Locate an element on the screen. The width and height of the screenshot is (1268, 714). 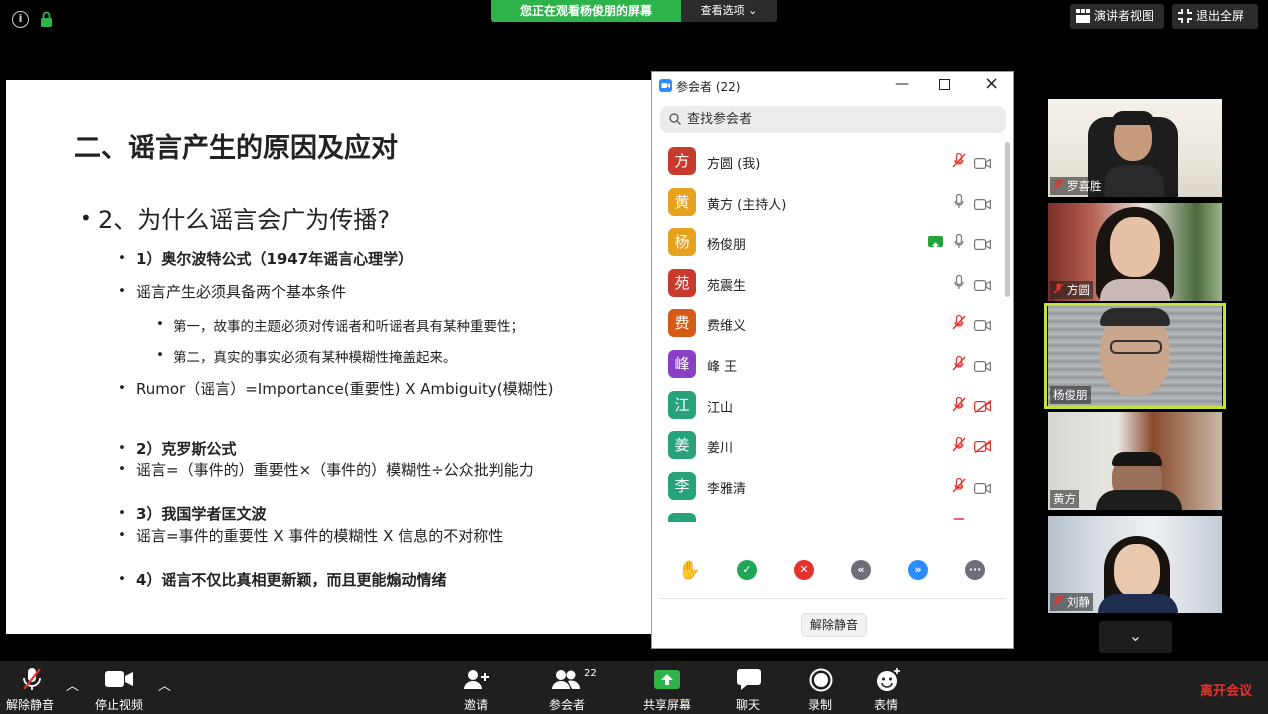
share-screen-button: 共享屏幕 is located at coordinates (668, 687).